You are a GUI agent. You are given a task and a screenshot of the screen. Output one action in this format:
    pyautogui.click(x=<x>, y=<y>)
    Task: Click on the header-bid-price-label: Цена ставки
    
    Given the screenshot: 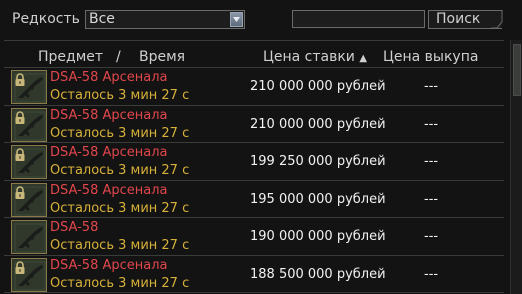 What is the action you would take?
    pyautogui.click(x=309, y=57)
    